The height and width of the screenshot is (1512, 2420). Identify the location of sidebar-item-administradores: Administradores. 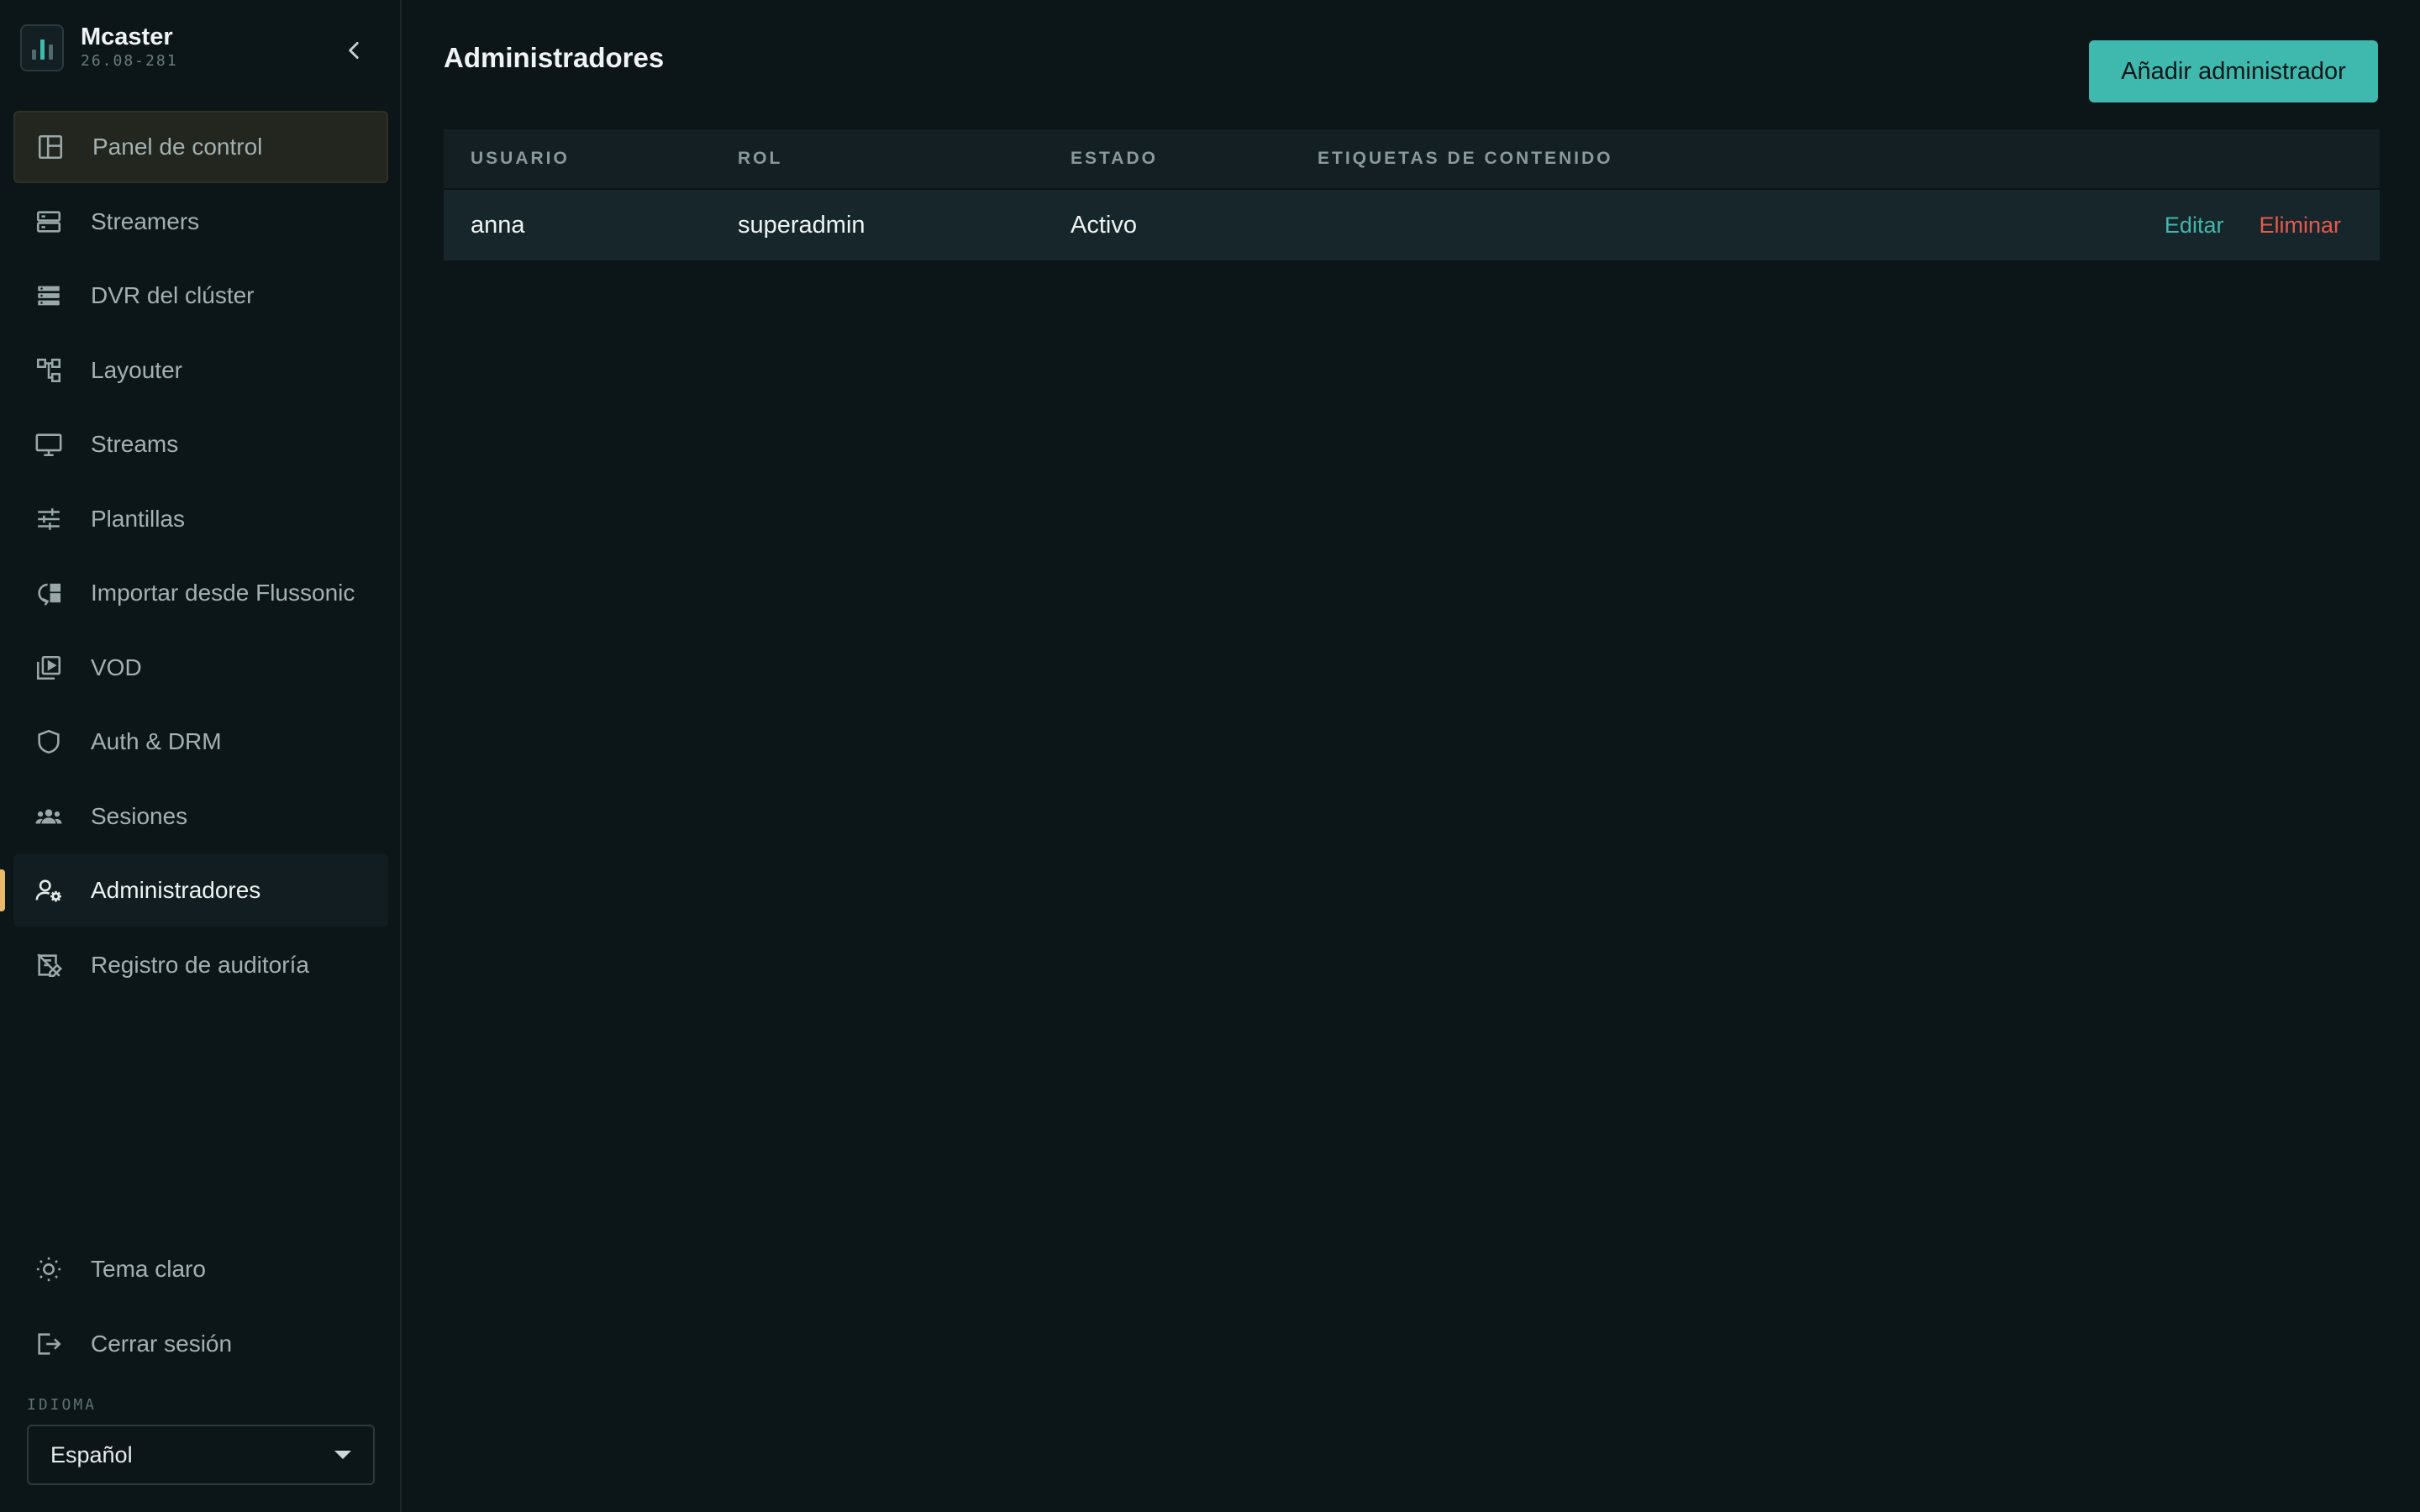
(194, 890).